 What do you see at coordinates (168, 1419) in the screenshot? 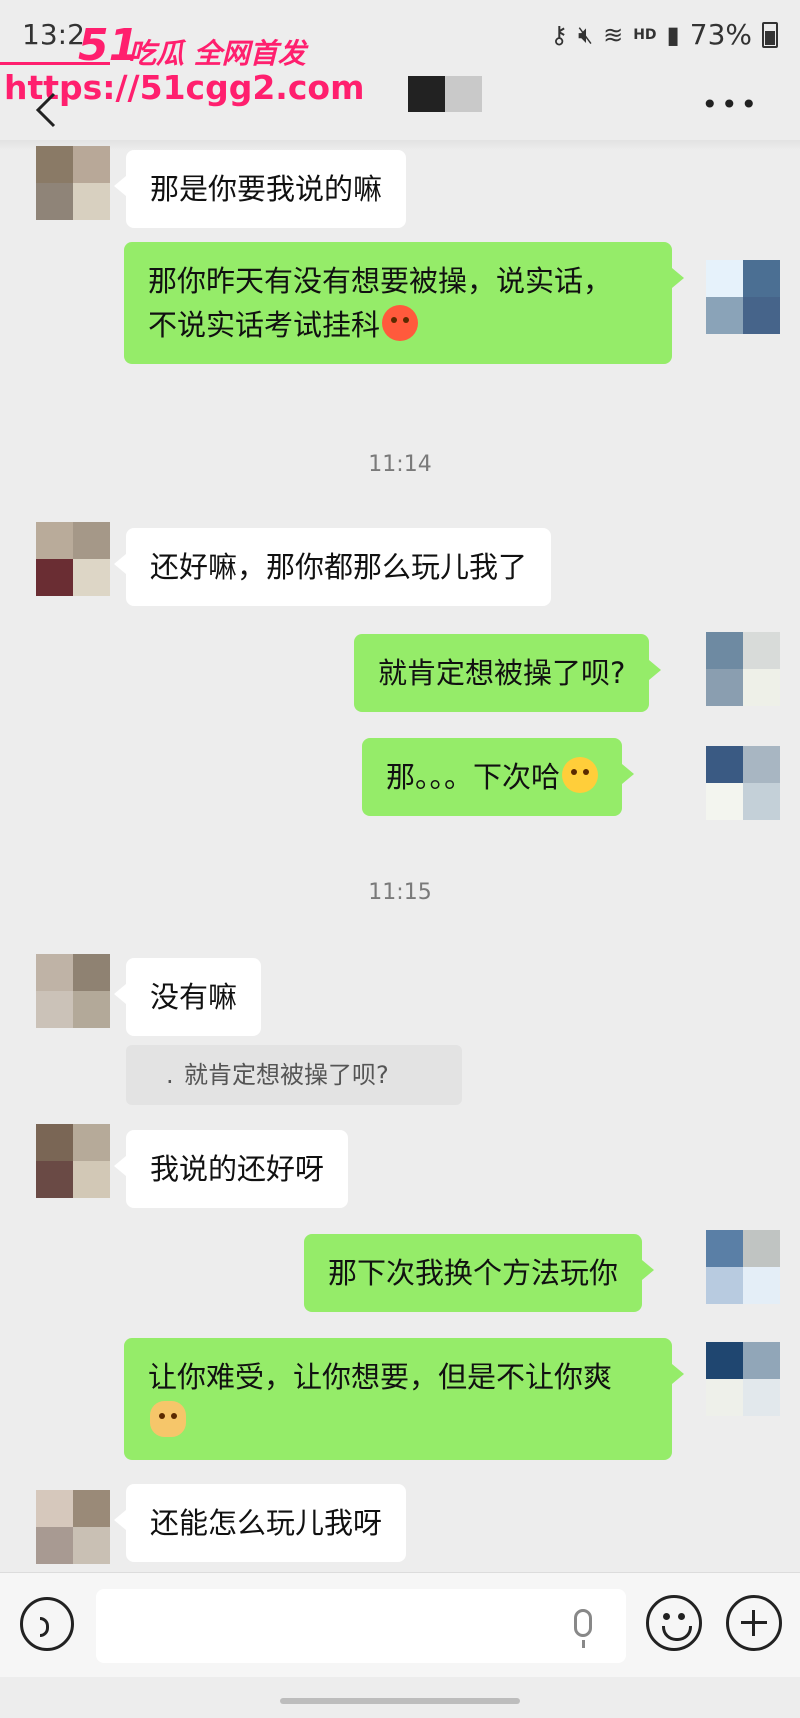
I see `doge-emoji` at bounding box center [168, 1419].